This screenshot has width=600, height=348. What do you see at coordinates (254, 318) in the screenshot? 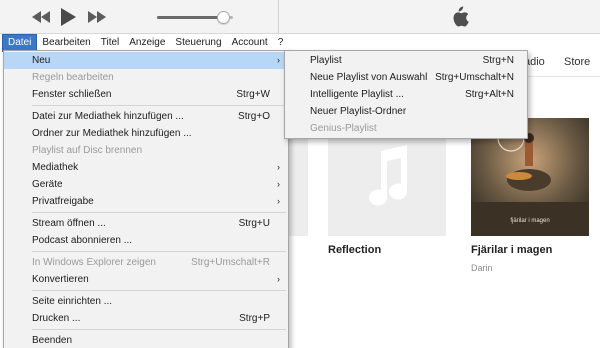
I see `menu-item-shortcut: Strg+P` at bounding box center [254, 318].